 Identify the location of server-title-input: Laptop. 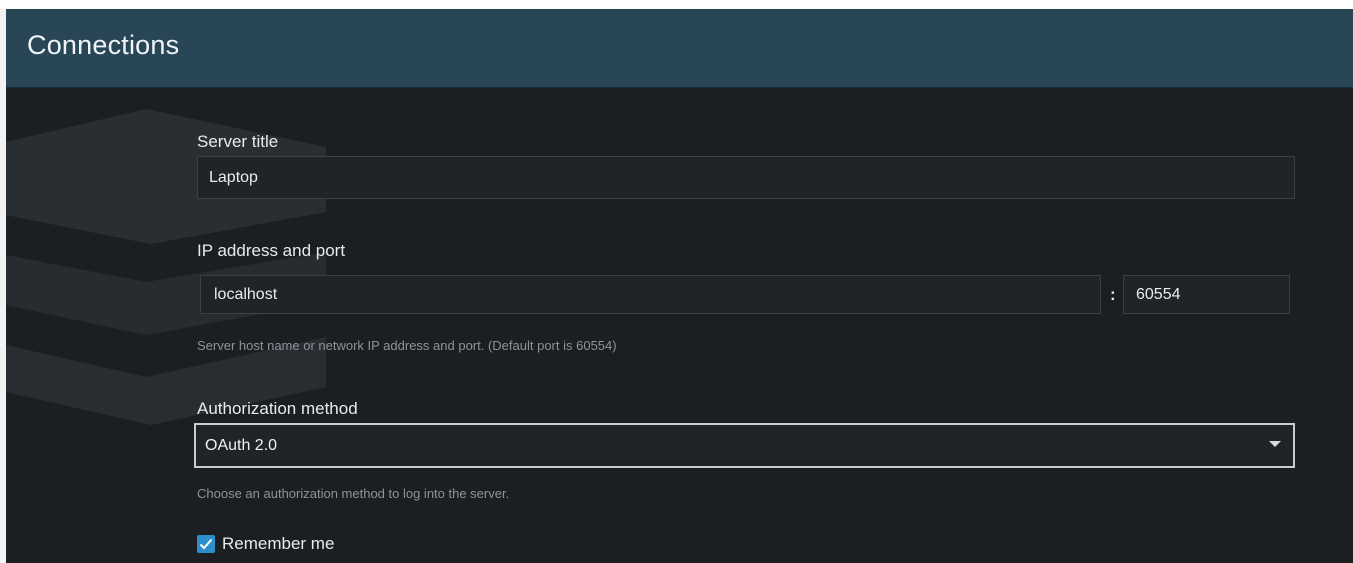
(746, 177).